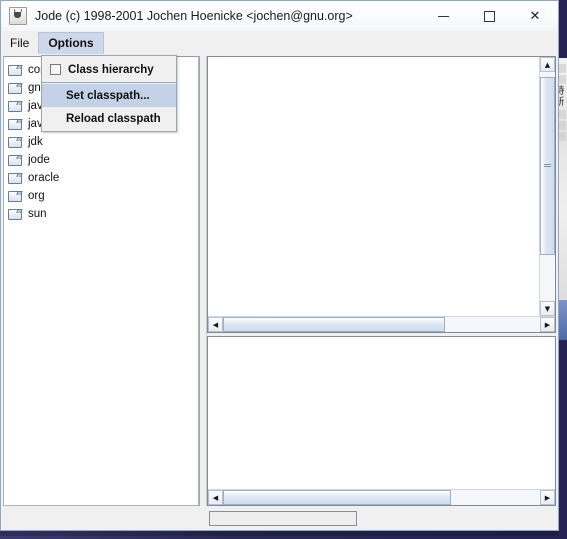 This screenshot has height=539, width=567. Describe the element at coordinates (39, 160) in the screenshot. I see `tree-item-label: jode` at that location.